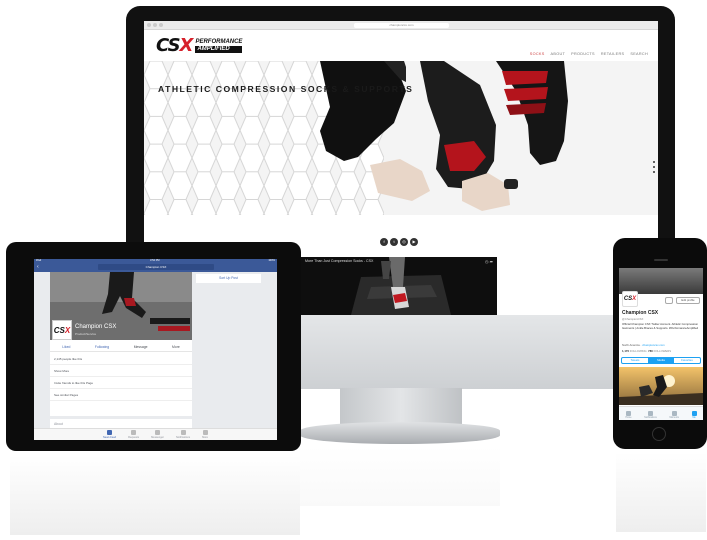  What do you see at coordinates (121, 383) in the screenshot?
I see `invite-row: Invite friends to like this Page` at bounding box center [121, 383].